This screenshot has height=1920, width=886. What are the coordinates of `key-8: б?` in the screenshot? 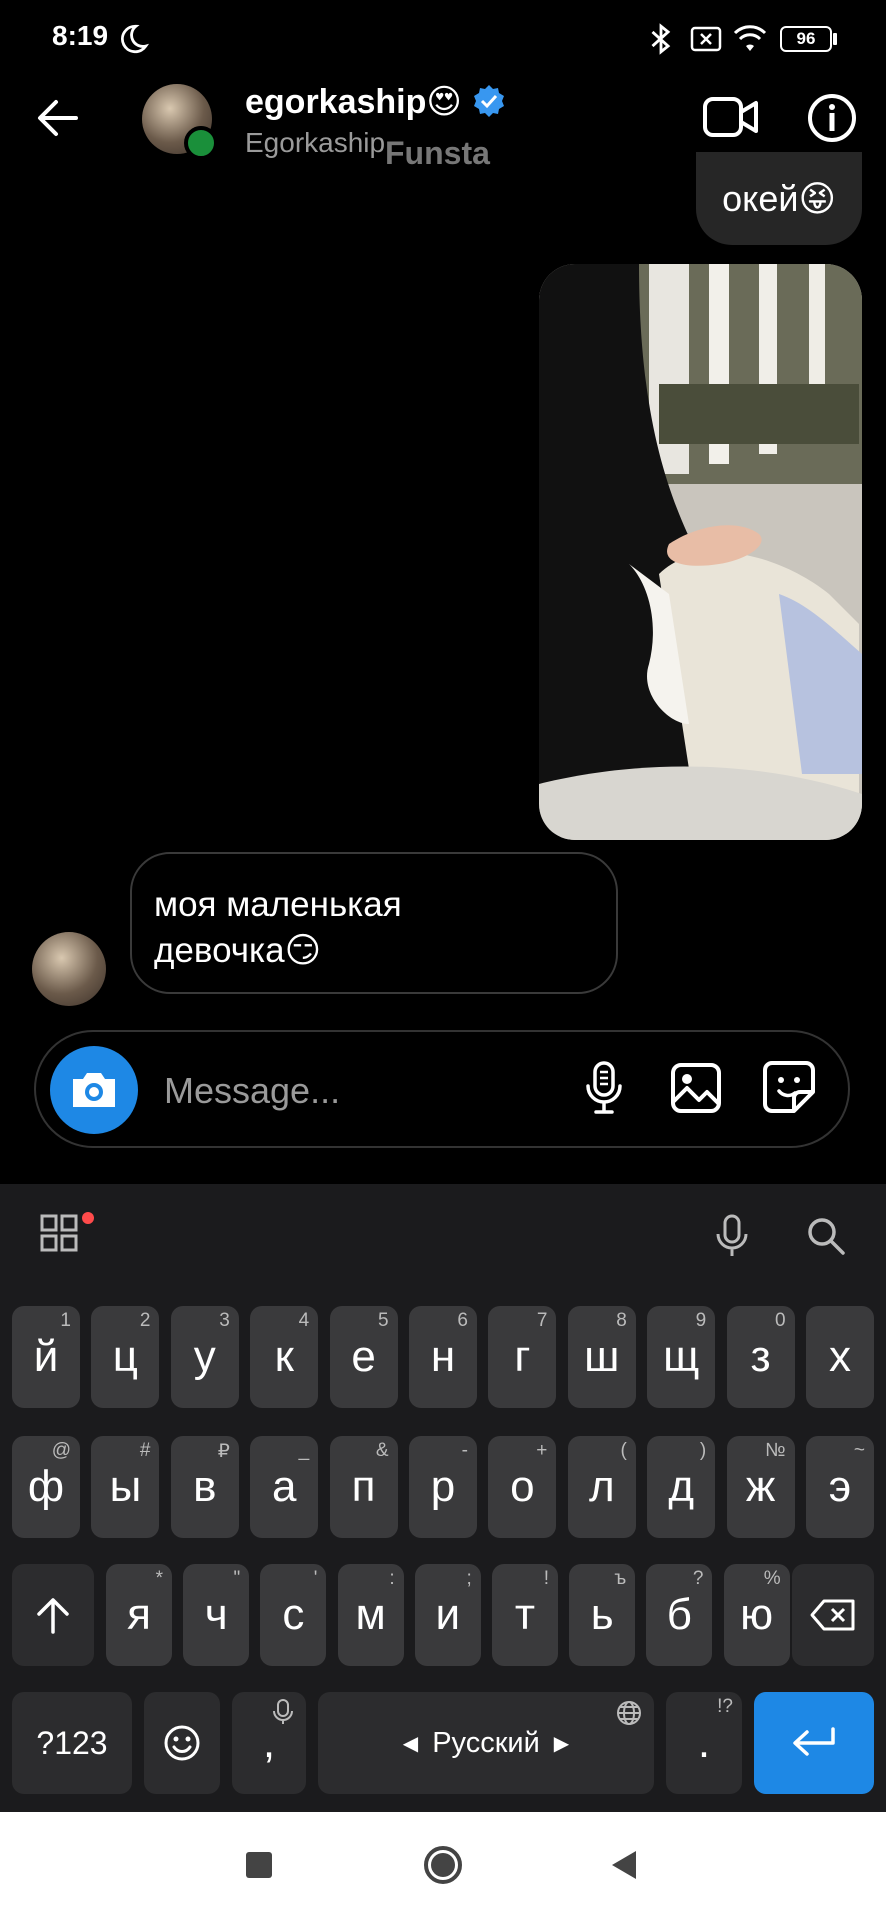 It's located at (679, 1615).